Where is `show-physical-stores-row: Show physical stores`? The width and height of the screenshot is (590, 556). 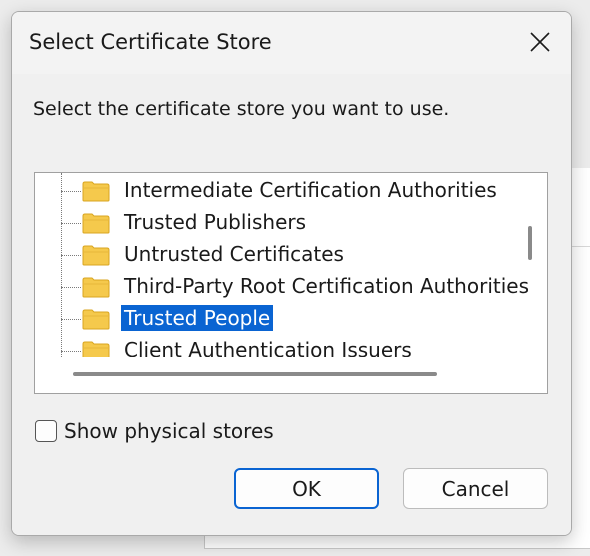 show-physical-stores-row: Show physical stores is located at coordinates (154, 431).